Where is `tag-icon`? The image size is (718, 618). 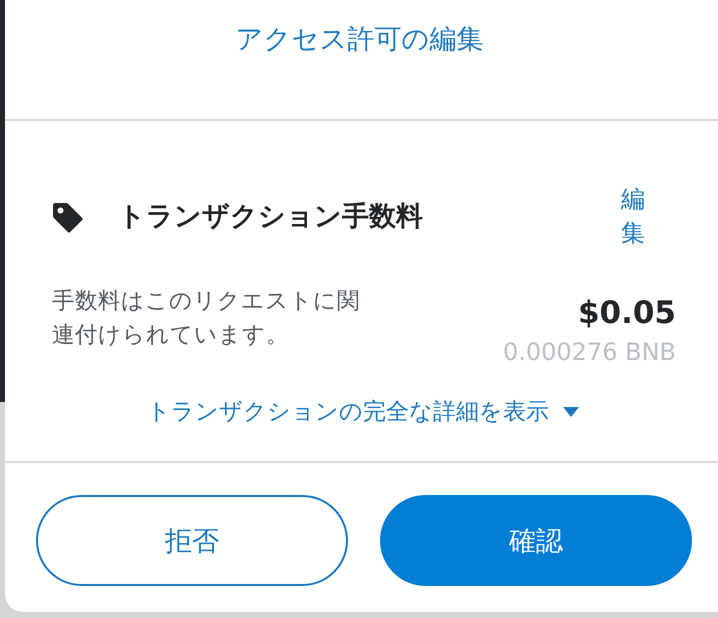
tag-icon is located at coordinates (68, 217).